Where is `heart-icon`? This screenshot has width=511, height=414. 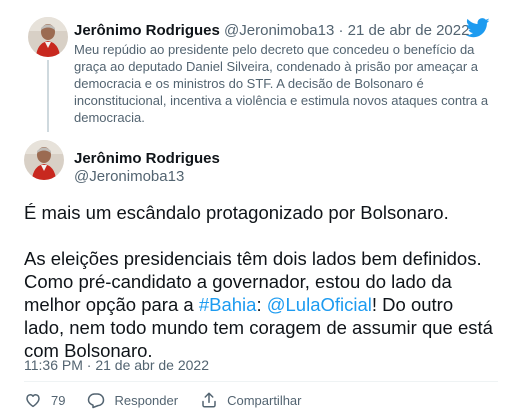 heart-icon is located at coordinates (33, 401).